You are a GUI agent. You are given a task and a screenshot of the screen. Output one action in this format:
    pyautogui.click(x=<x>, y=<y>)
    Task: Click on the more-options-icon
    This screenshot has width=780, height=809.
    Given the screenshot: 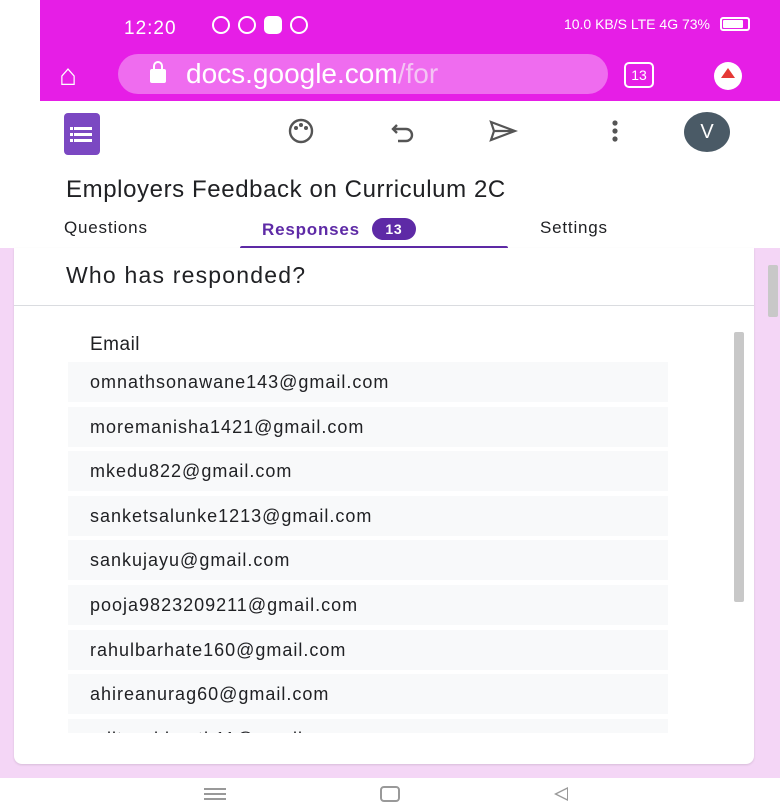 What is the action you would take?
    pyautogui.click(x=615, y=132)
    